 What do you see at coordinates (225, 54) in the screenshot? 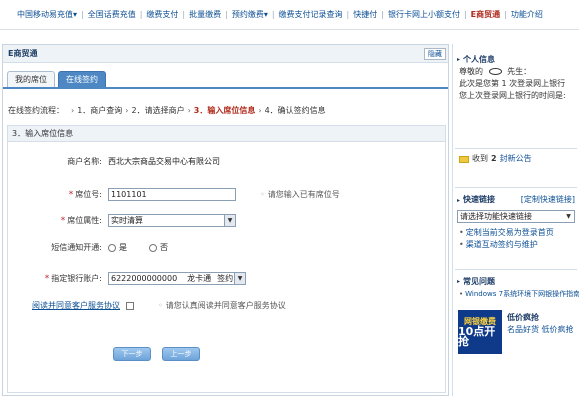
I see `section-title: E商贸通` at bounding box center [225, 54].